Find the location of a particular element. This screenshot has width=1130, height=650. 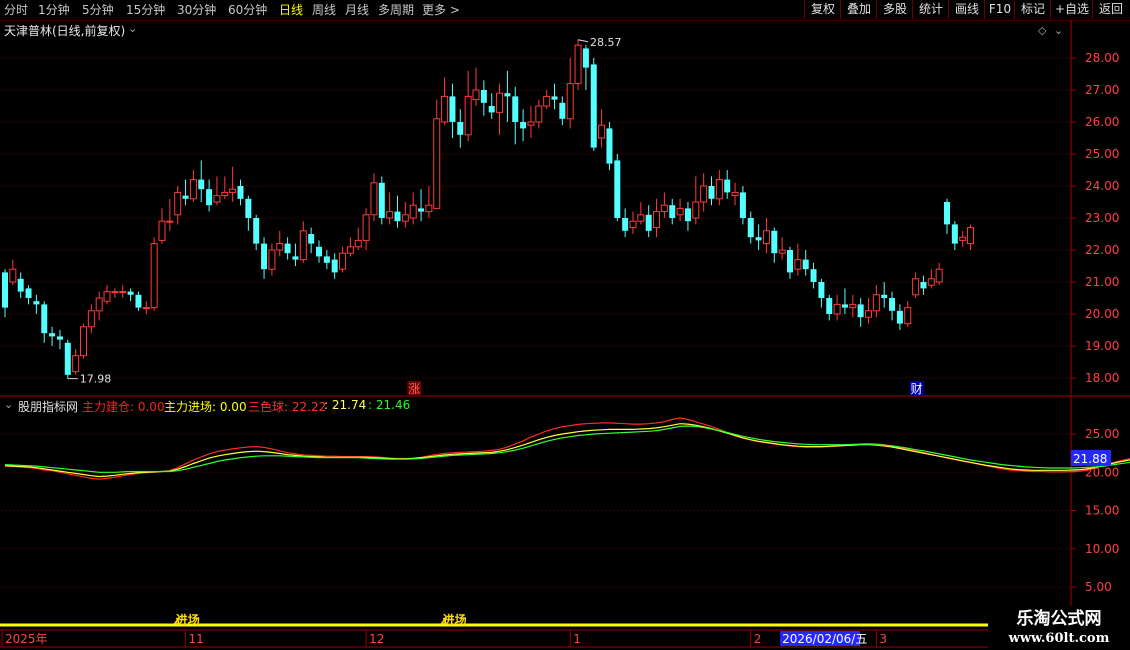

y-tick-label: 10.00 is located at coordinates (1102, 549).